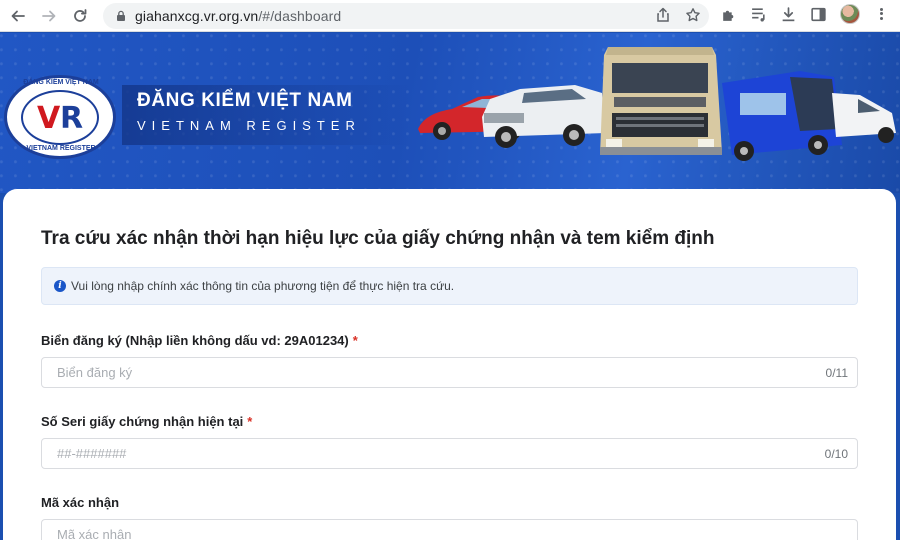  I want to click on verification-code-input, so click(449, 530).